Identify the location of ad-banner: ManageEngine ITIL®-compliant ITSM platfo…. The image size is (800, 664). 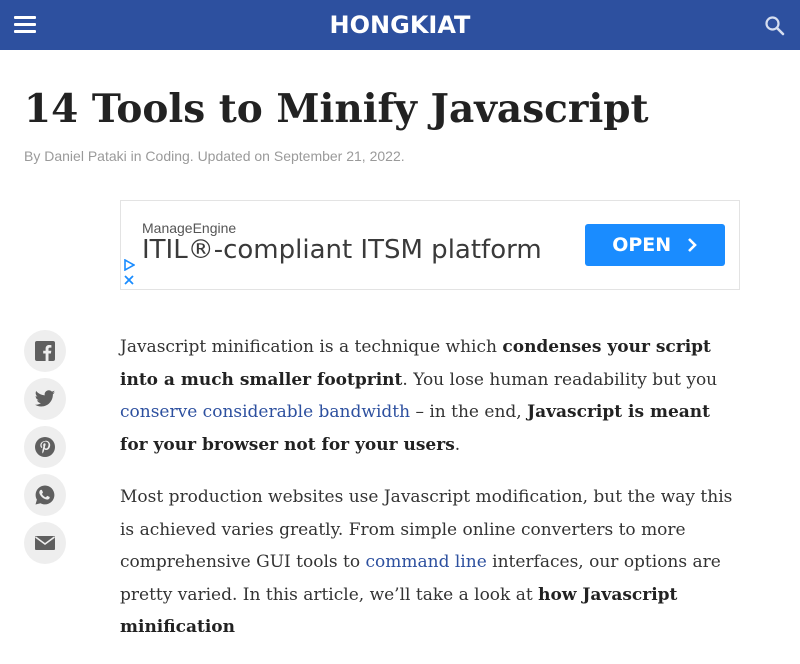
(430, 245).